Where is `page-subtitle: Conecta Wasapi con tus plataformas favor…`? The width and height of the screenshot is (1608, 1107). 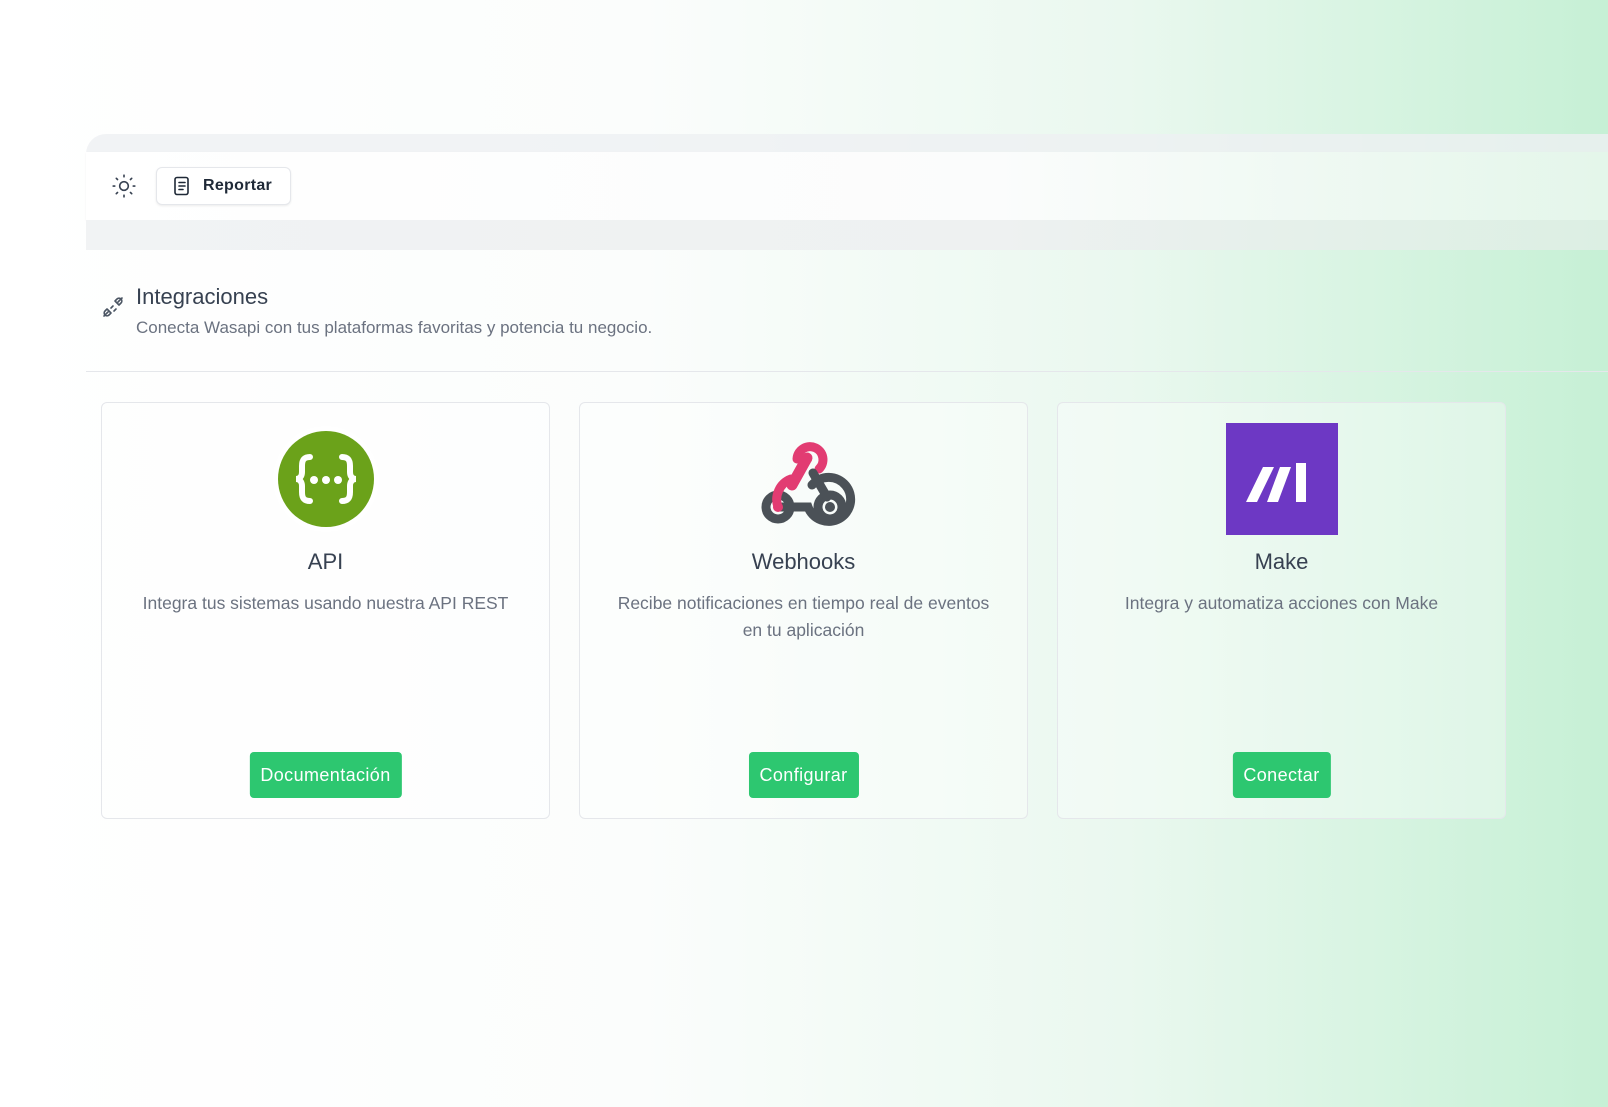
page-subtitle: Conecta Wasapi con tus plataformas favor… is located at coordinates (394, 327).